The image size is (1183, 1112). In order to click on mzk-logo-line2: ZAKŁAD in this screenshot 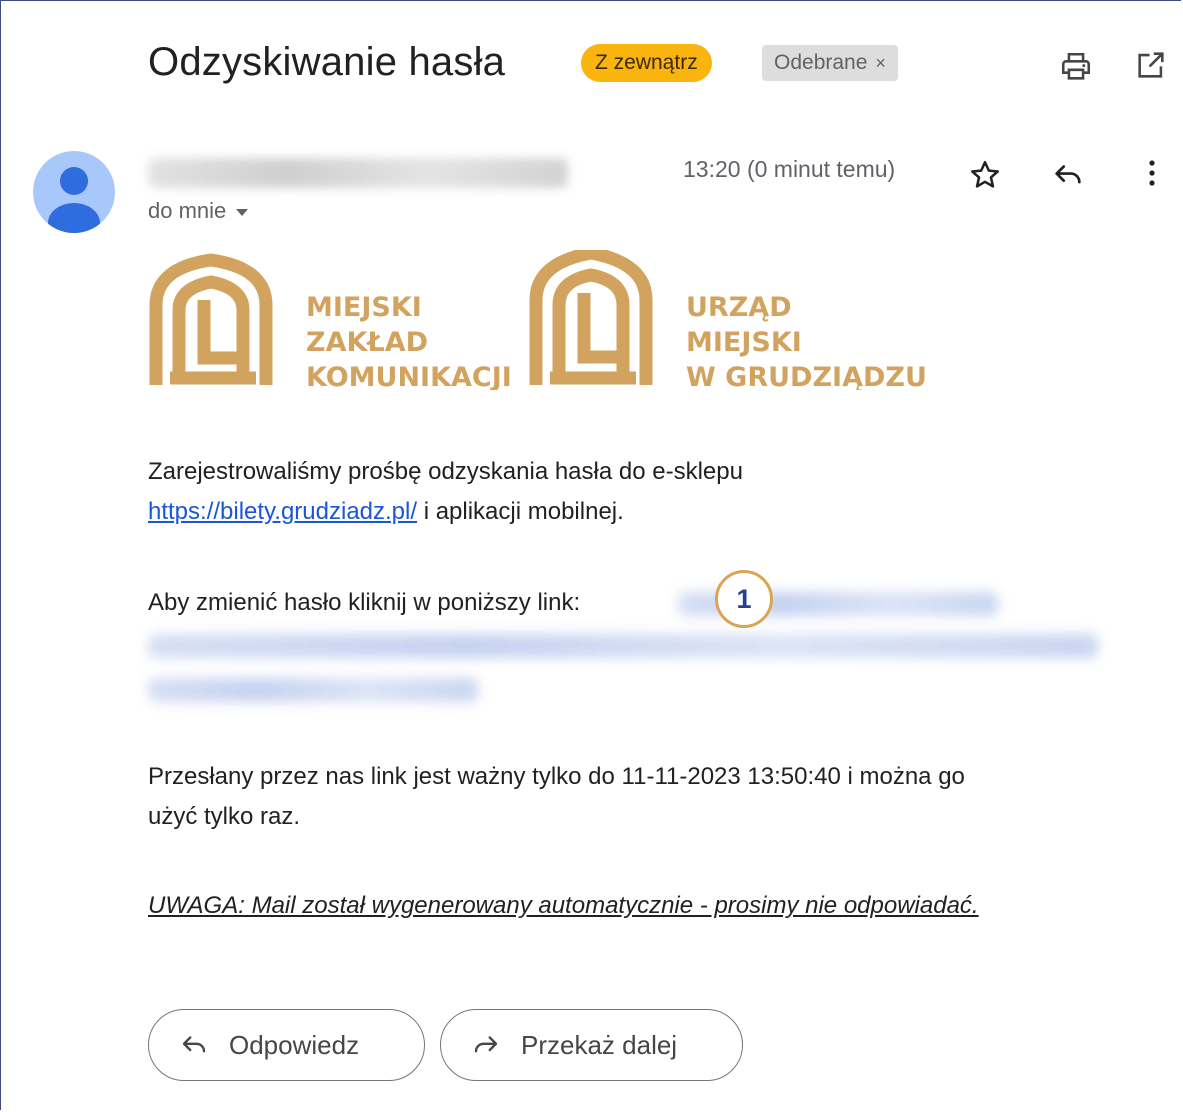, I will do `click(367, 342)`.